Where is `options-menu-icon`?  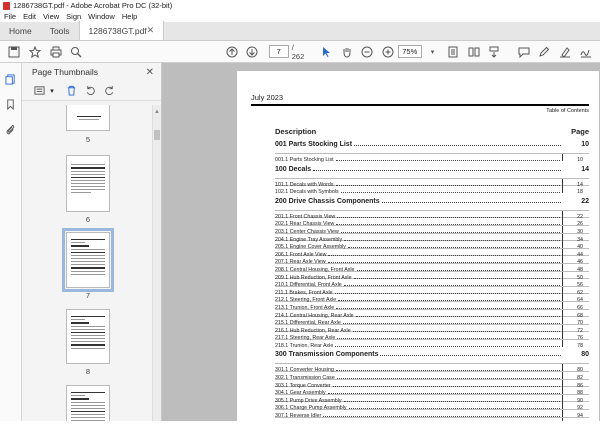
options-menu-icon is located at coordinates (39, 91).